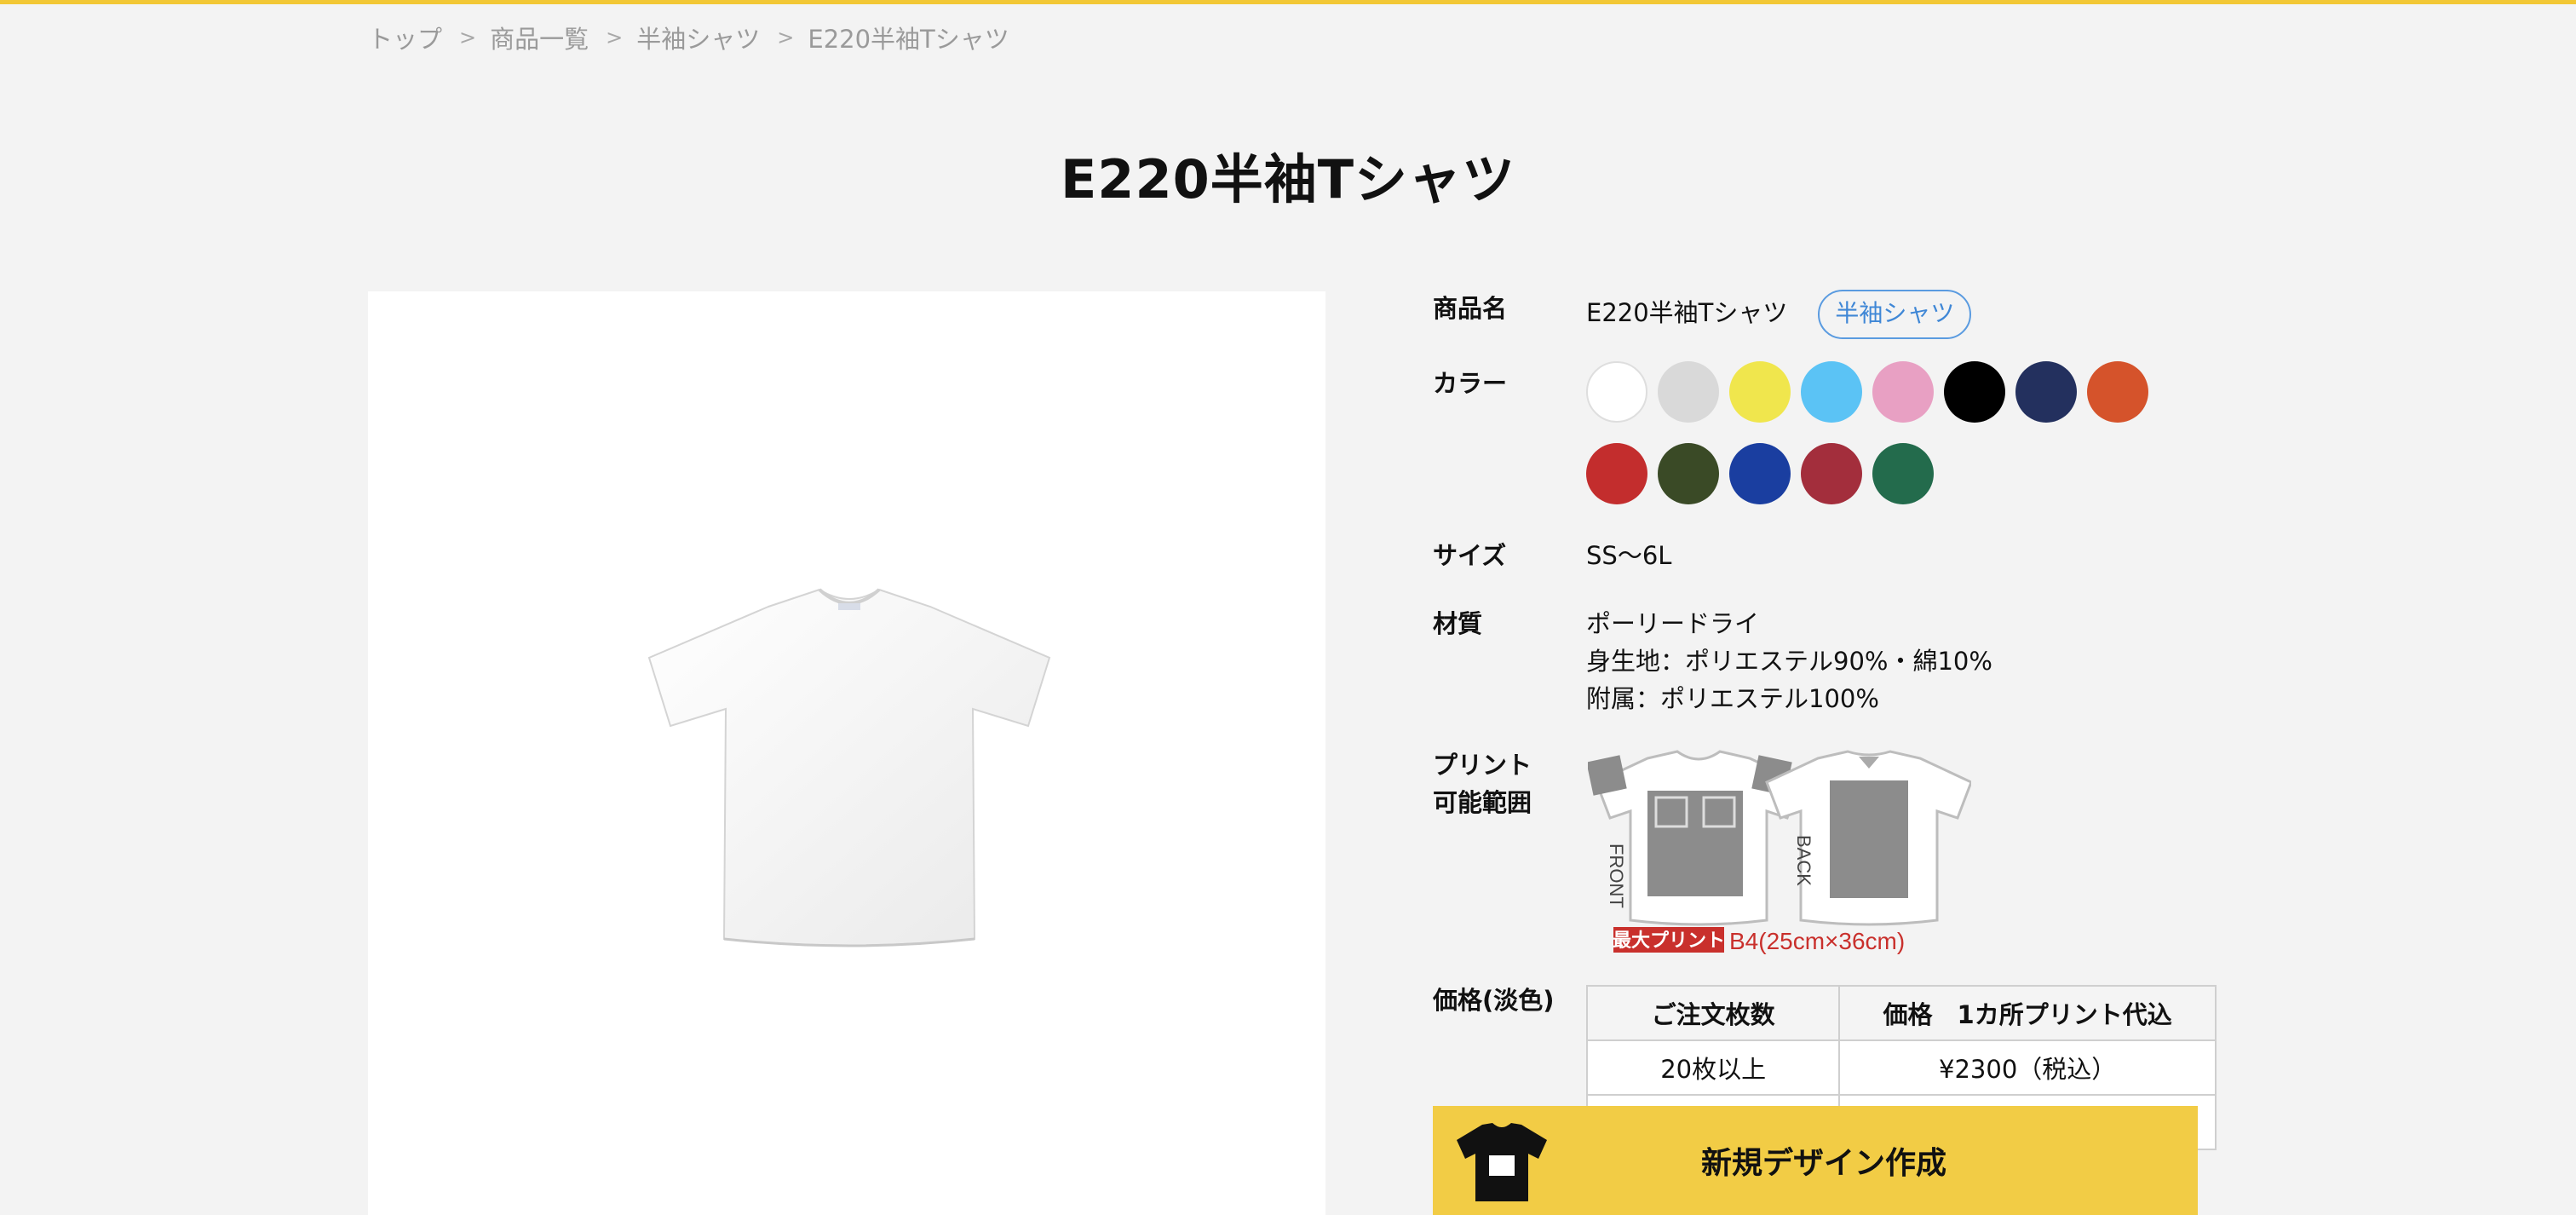  Describe the element at coordinates (849, 767) in the screenshot. I see `product-image` at that location.